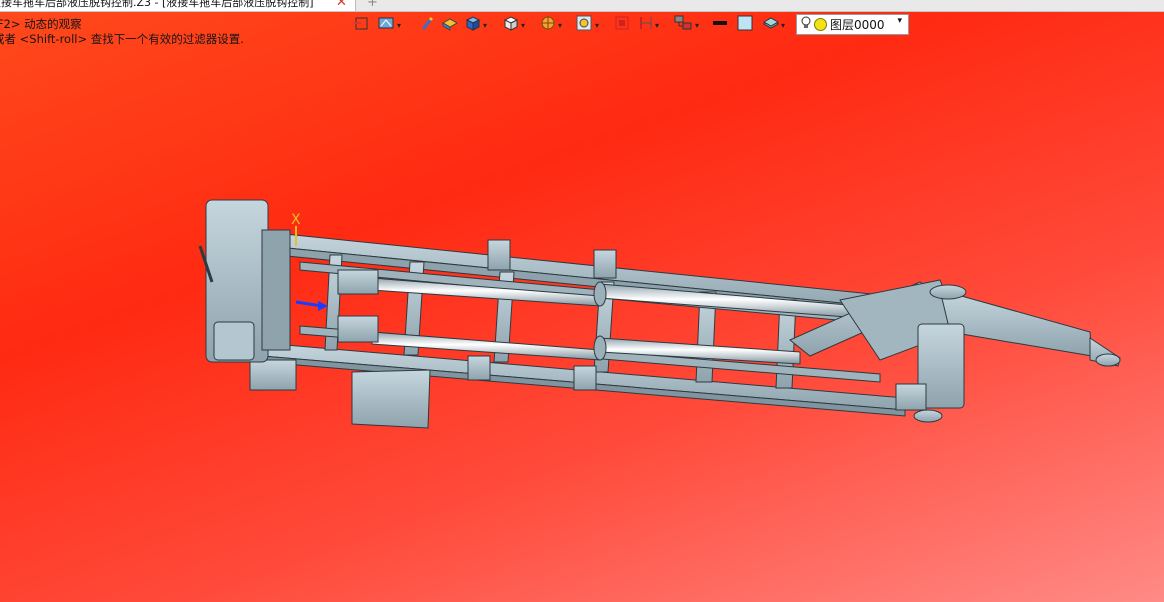 Image resolution: width=1164 pixels, height=602 pixels. I want to click on render-mode-button: ▾, so click(389, 25).